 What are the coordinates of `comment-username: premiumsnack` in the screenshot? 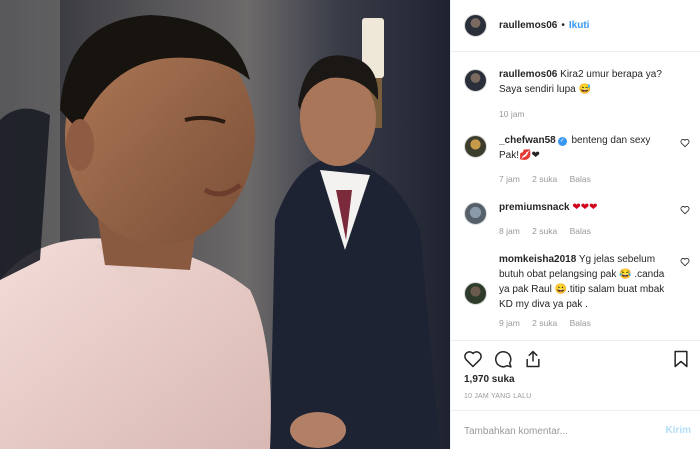 It's located at (534, 207).